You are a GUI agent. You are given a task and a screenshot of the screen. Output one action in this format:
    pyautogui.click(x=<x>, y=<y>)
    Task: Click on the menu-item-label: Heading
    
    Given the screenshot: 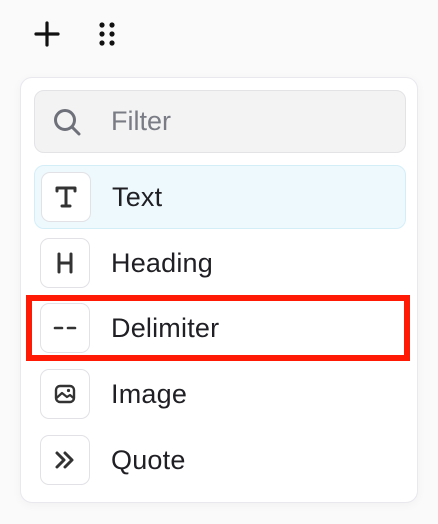 What is the action you would take?
    pyautogui.click(x=162, y=262)
    